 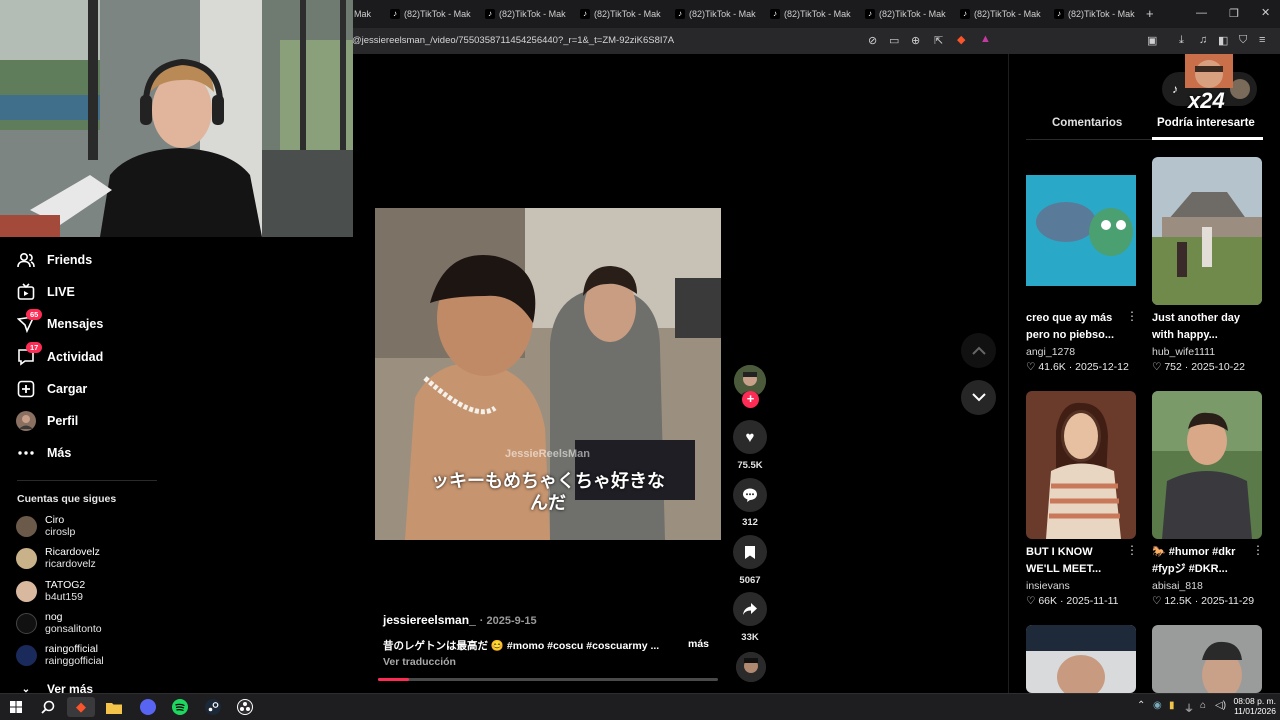 What do you see at coordinates (45, 292) in the screenshot?
I see `sidebar-item-live: LIVE` at bounding box center [45, 292].